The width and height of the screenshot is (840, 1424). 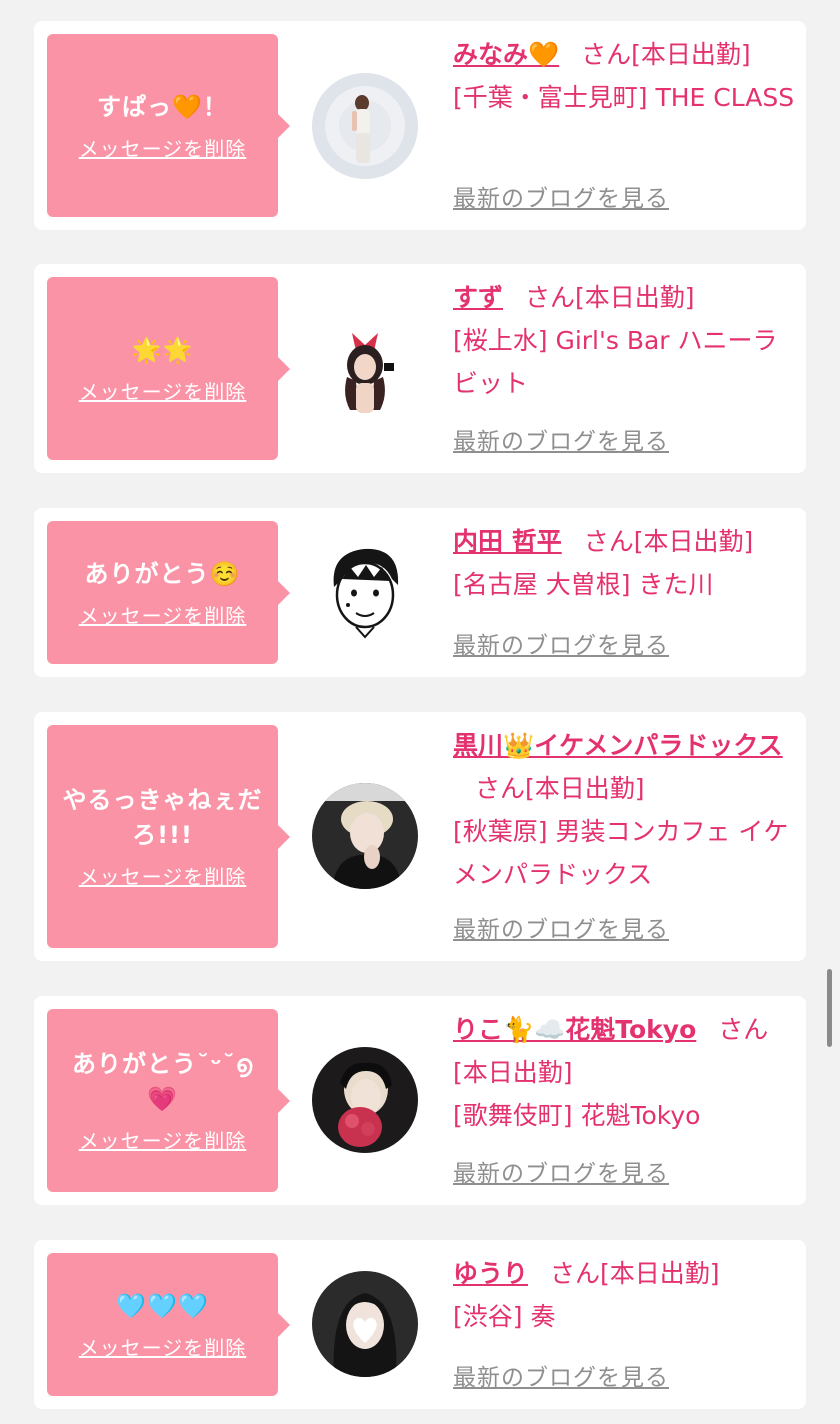 I want to click on message-text: すぱっ🧡！, so click(x=162, y=106).